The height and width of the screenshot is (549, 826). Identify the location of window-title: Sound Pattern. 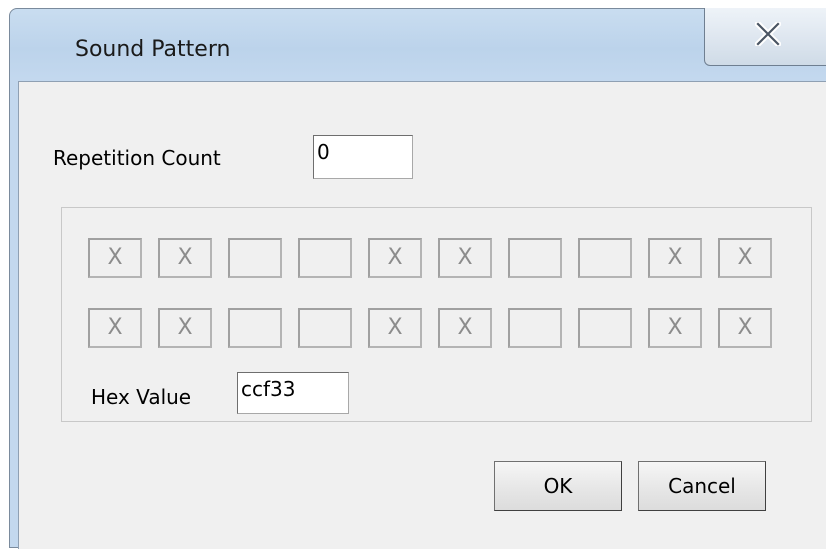
(153, 49).